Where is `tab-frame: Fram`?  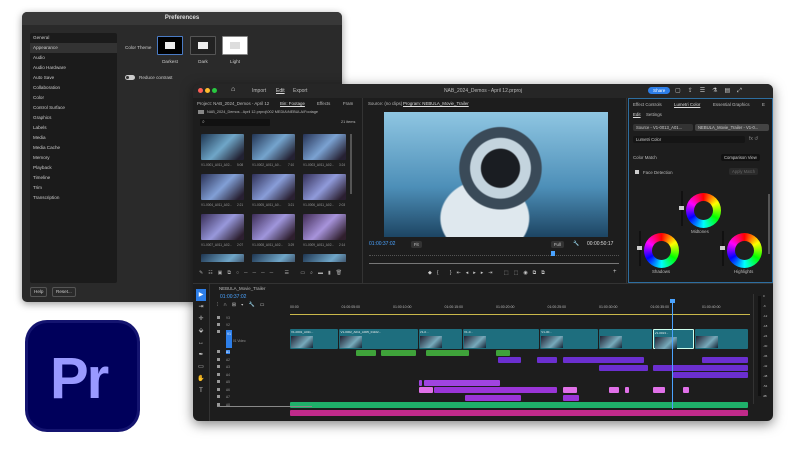
tab-frame: Fram is located at coordinates (348, 103).